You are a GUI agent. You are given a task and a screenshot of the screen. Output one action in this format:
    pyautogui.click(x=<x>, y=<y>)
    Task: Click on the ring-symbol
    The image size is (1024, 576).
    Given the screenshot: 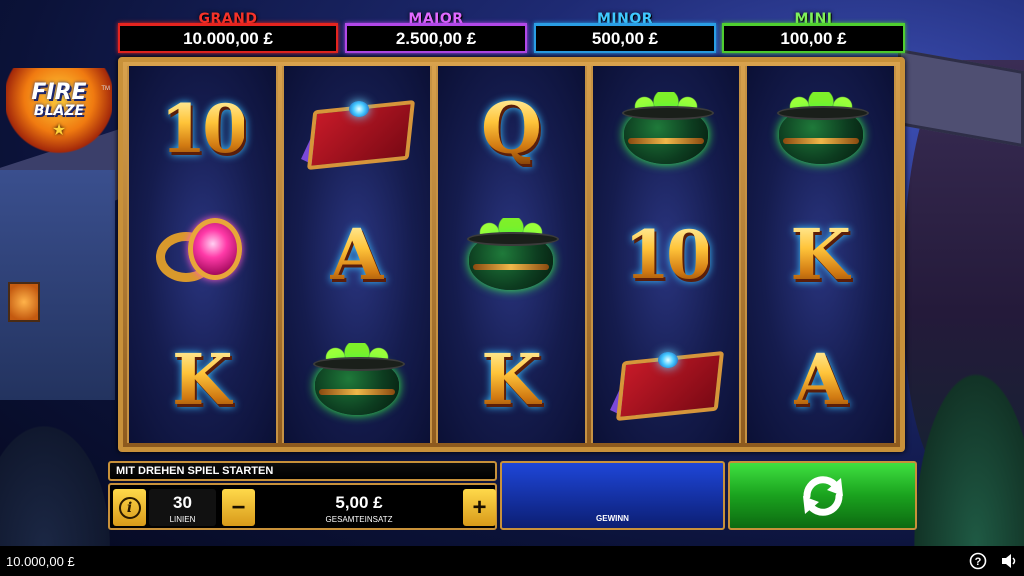 What is the action you would take?
    pyautogui.click(x=202, y=255)
    